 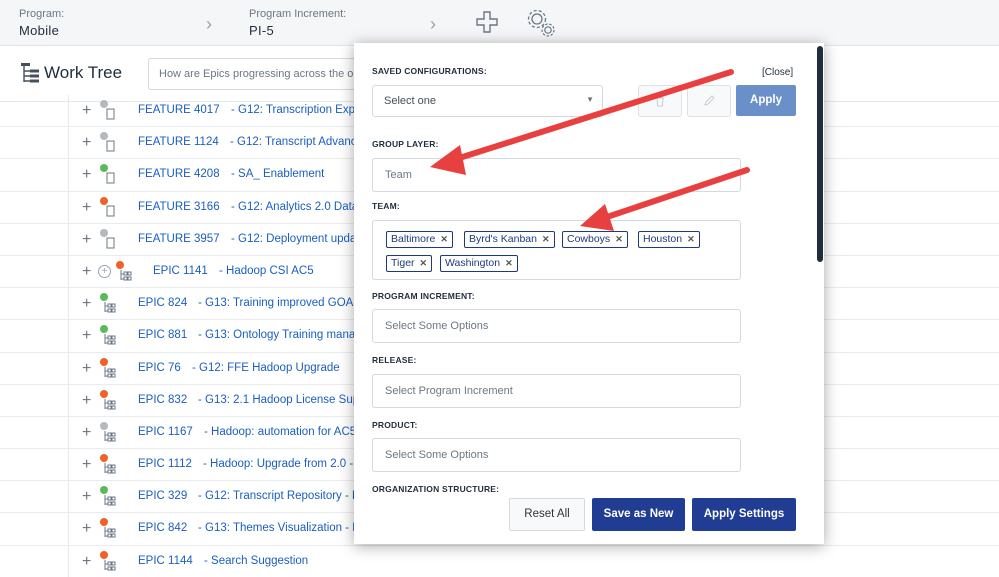 What do you see at coordinates (159, 368) in the screenshot?
I see `item-id-link: EPIC 76` at bounding box center [159, 368].